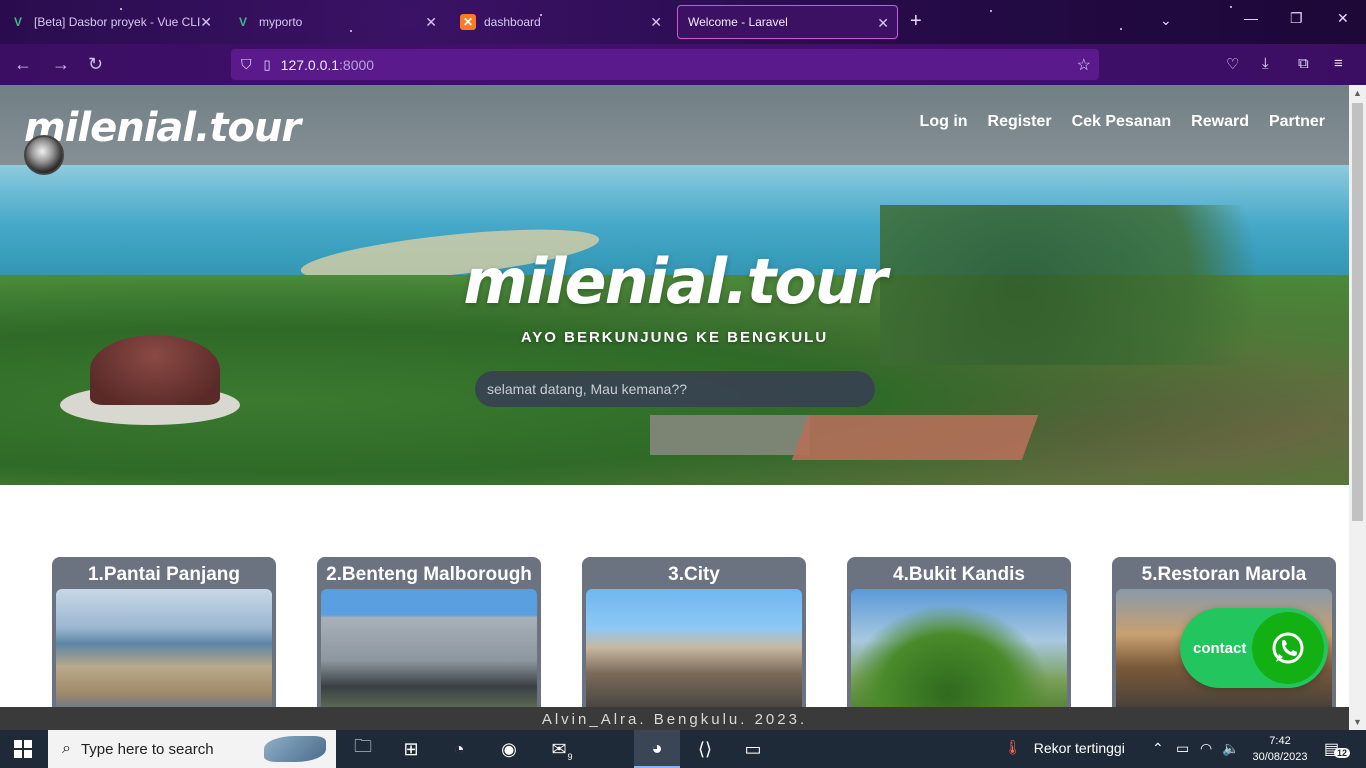  What do you see at coordinates (1020, 122) in the screenshot?
I see `nav-register: Register` at bounding box center [1020, 122].